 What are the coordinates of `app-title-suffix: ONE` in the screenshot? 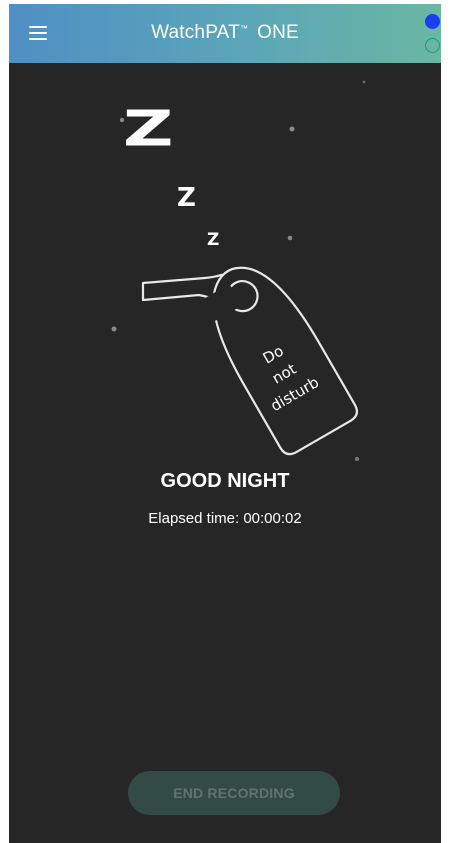 It's located at (278, 32).